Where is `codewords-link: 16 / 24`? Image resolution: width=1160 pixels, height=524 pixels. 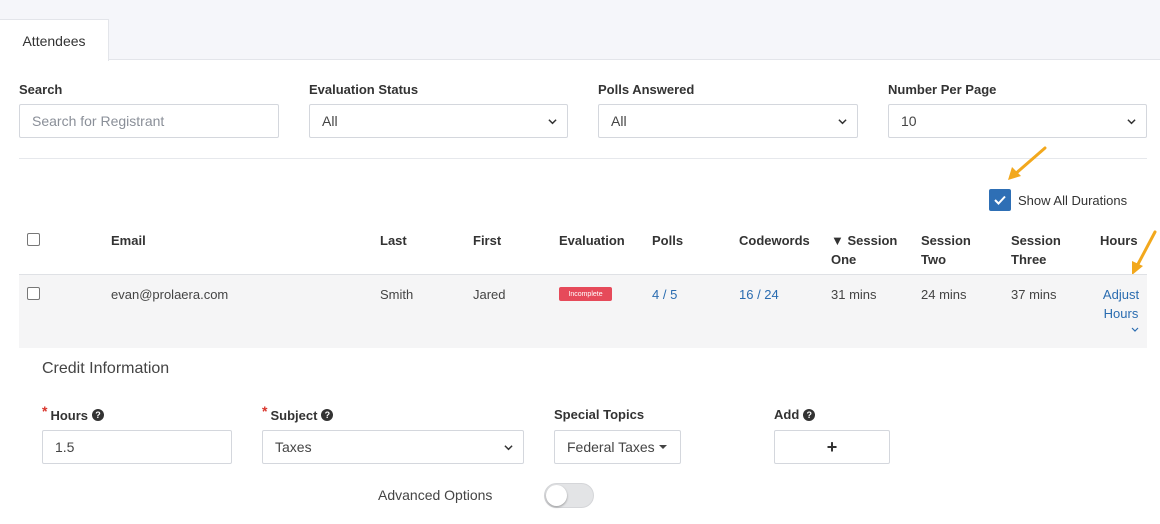
codewords-link: 16 / 24 is located at coordinates (759, 294).